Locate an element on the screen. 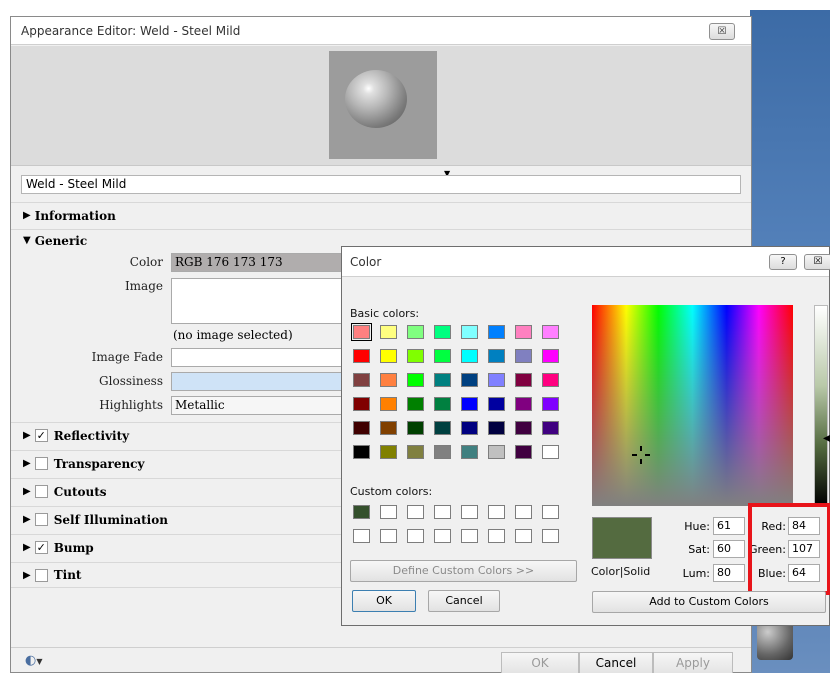  section-information: ▶ Information is located at coordinates (381, 215).